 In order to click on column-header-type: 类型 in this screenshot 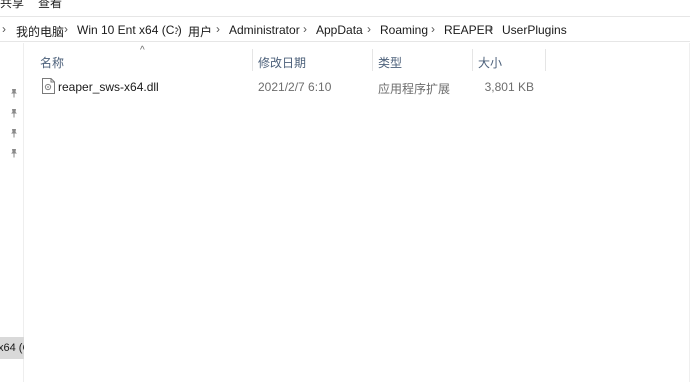, I will do `click(422, 60)`.